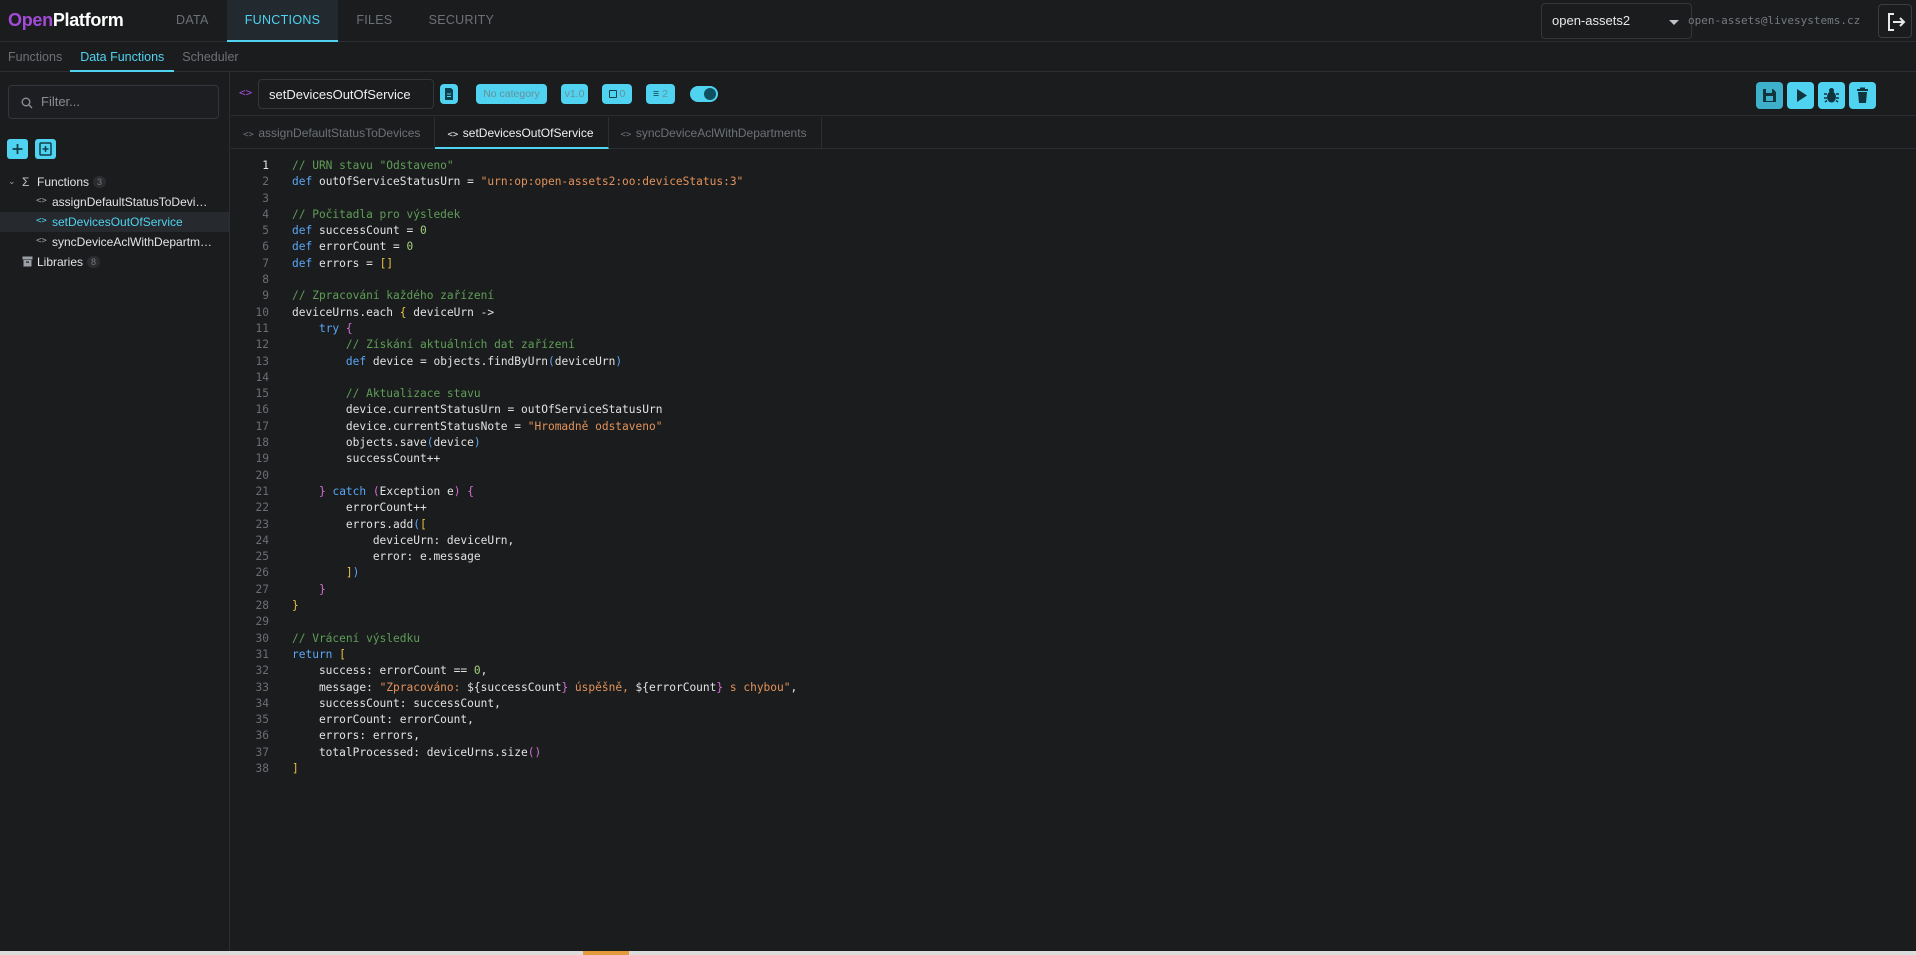 The image size is (1916, 955). I want to click on code-line: 28}, so click(1073, 606).